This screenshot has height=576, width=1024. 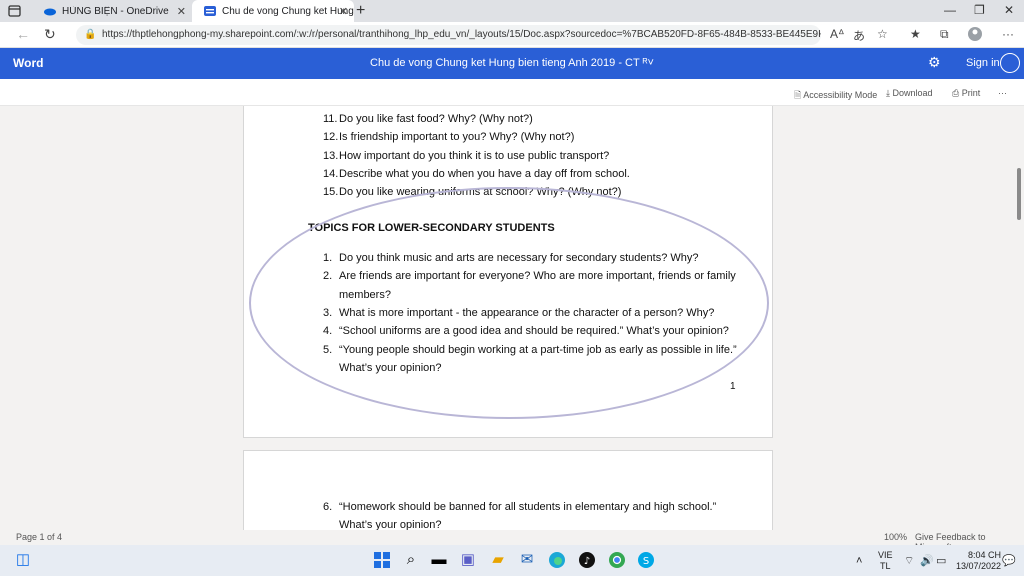 What do you see at coordinates (885, 555) in the screenshot?
I see `language-indicator: VIE` at bounding box center [885, 555].